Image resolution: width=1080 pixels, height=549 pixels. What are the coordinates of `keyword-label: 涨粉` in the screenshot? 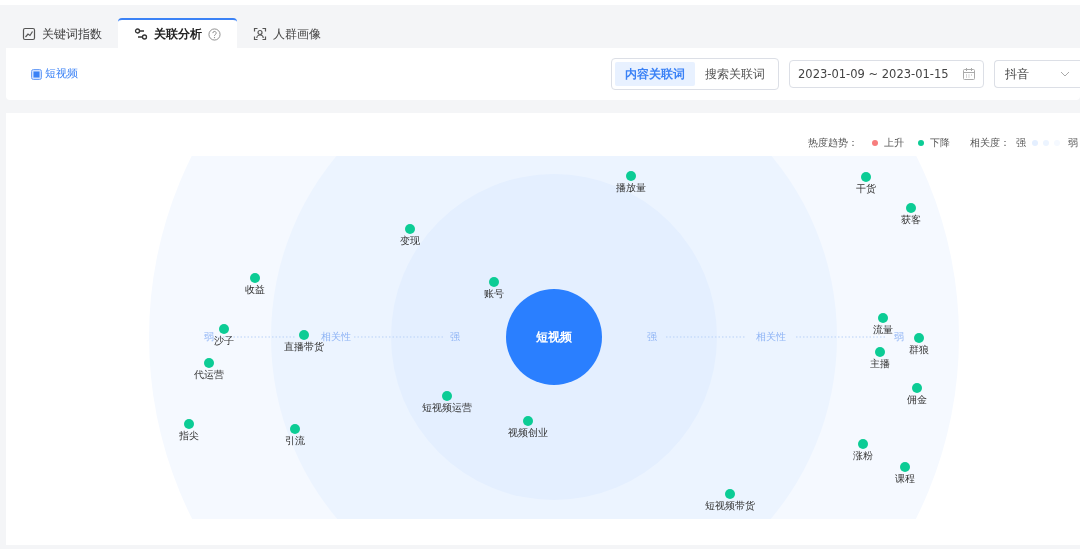 It's located at (863, 456).